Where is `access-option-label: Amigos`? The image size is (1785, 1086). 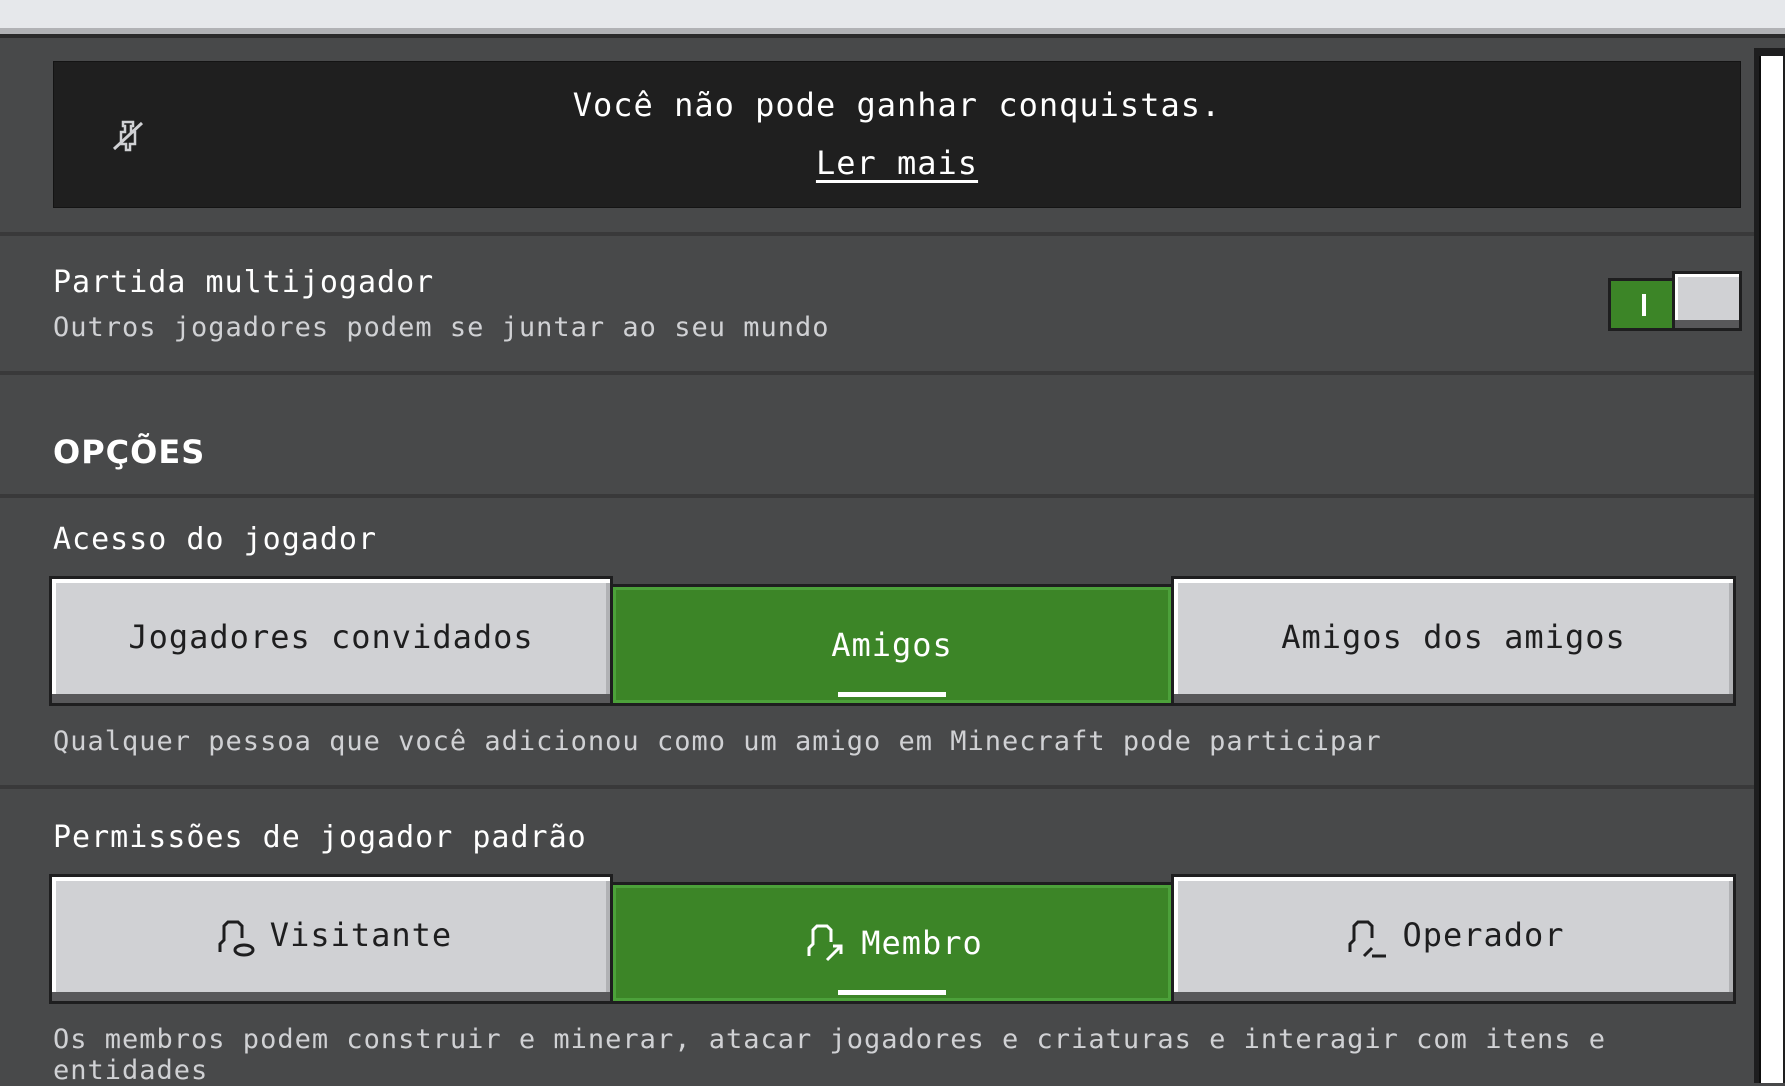
access-option-label: Amigos is located at coordinates (892, 645).